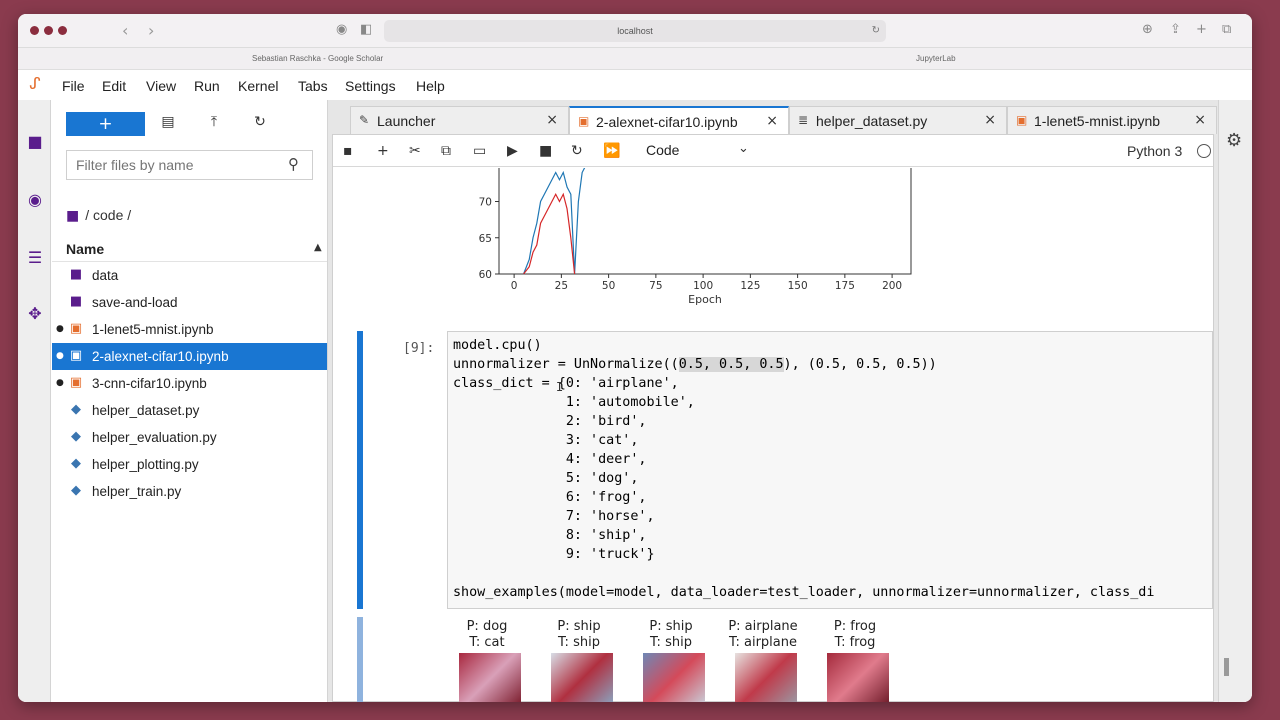  Describe the element at coordinates (318, 247) in the screenshot. I see `sort-ascending-icon: ▲` at that location.